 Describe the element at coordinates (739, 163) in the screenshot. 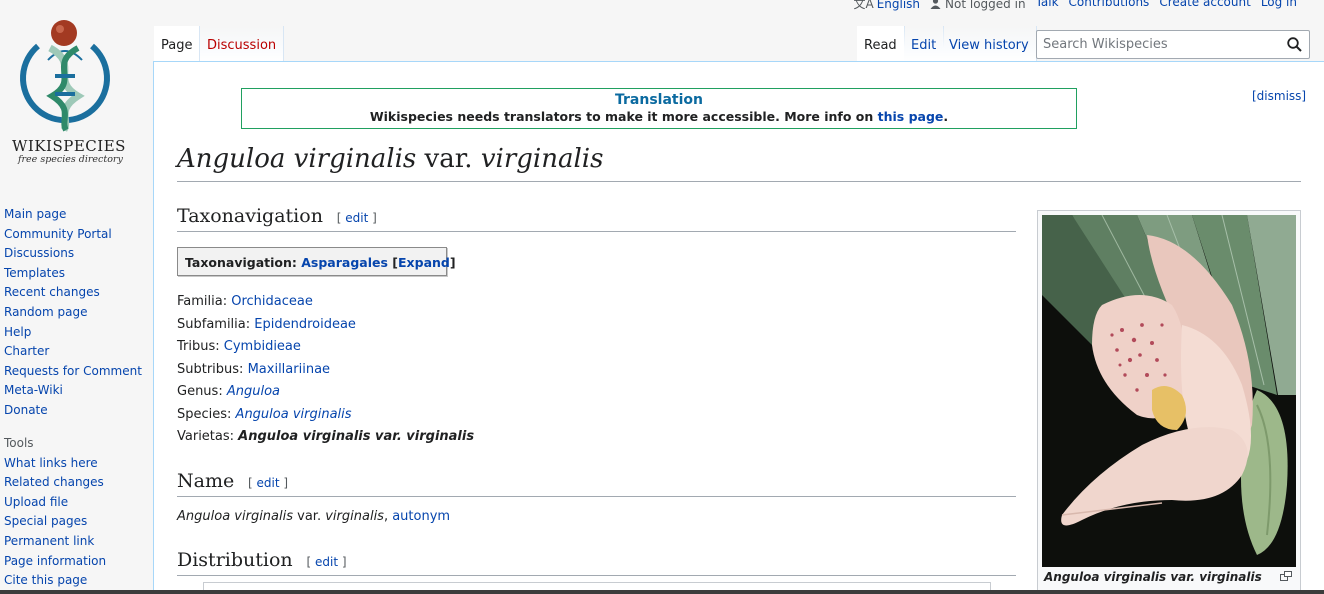

I see `page-title: Anguloa virginalis var. virginalis` at that location.